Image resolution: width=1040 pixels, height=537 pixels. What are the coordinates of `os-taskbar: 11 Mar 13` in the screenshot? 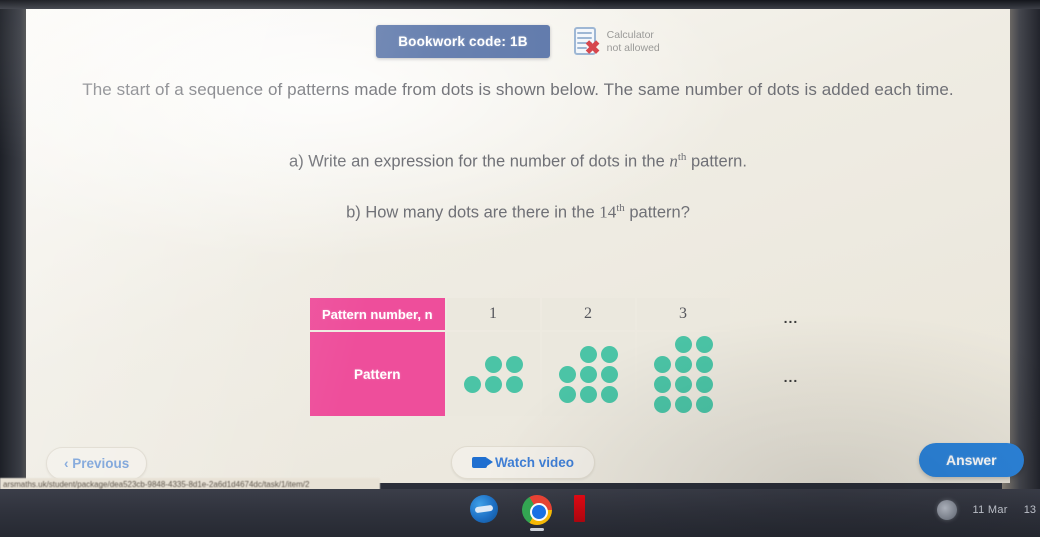 It's located at (520, 513).